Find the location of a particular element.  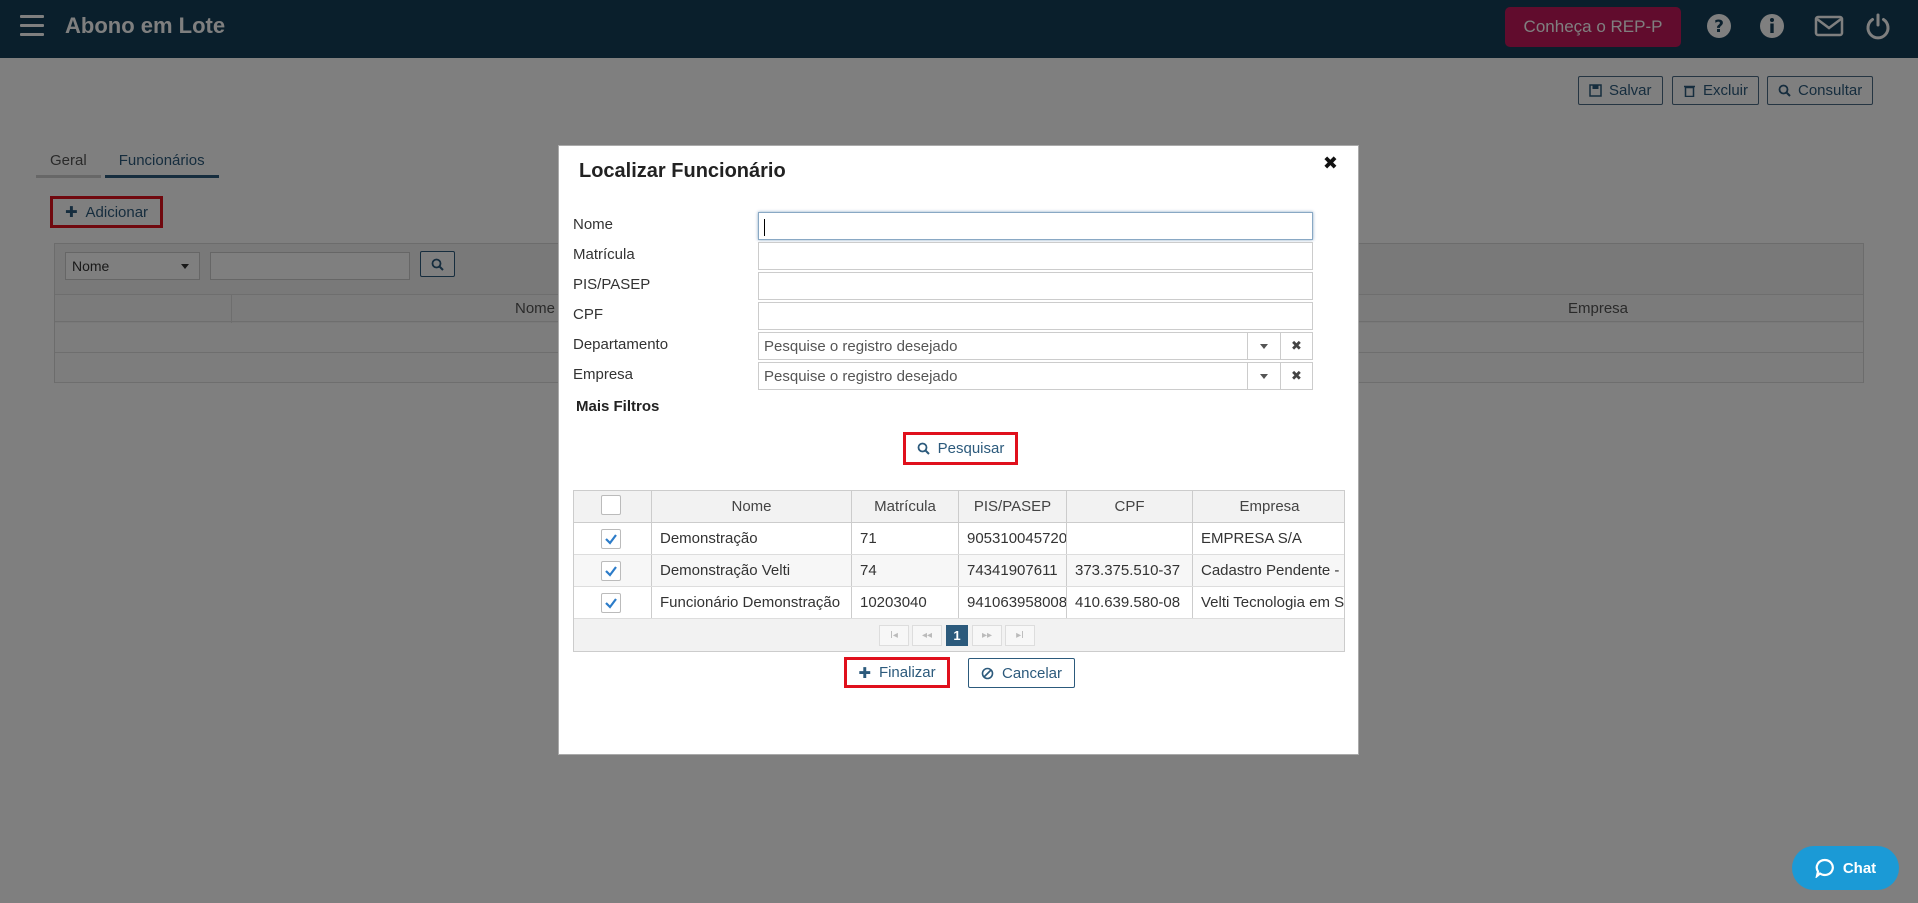

departamento-lookup: Pesquise o registro desejado ✖ is located at coordinates (1035, 346).